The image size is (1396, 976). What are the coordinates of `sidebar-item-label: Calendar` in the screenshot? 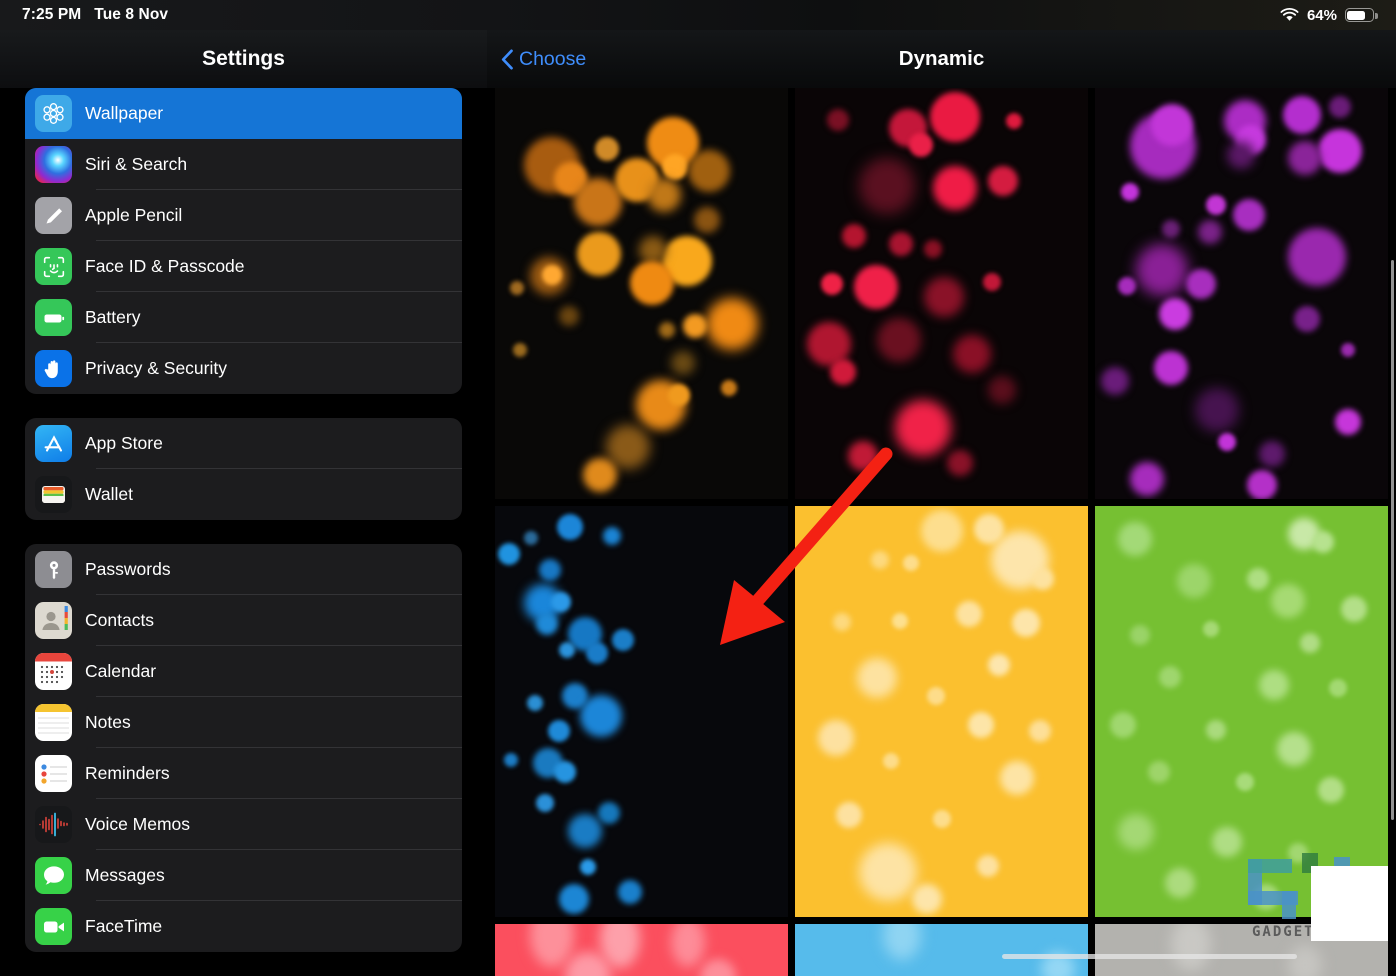 It's located at (121, 671).